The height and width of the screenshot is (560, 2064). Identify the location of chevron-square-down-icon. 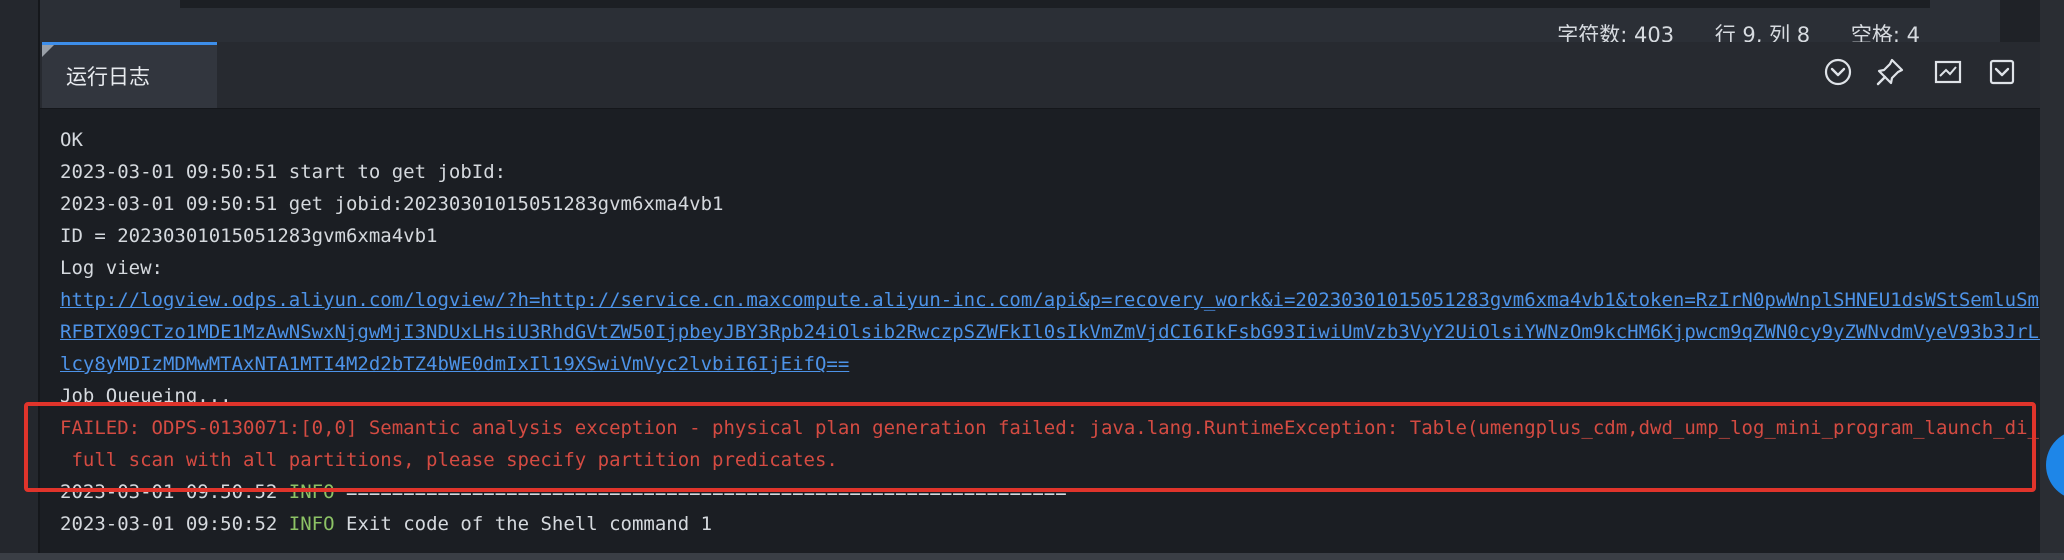
(2002, 72).